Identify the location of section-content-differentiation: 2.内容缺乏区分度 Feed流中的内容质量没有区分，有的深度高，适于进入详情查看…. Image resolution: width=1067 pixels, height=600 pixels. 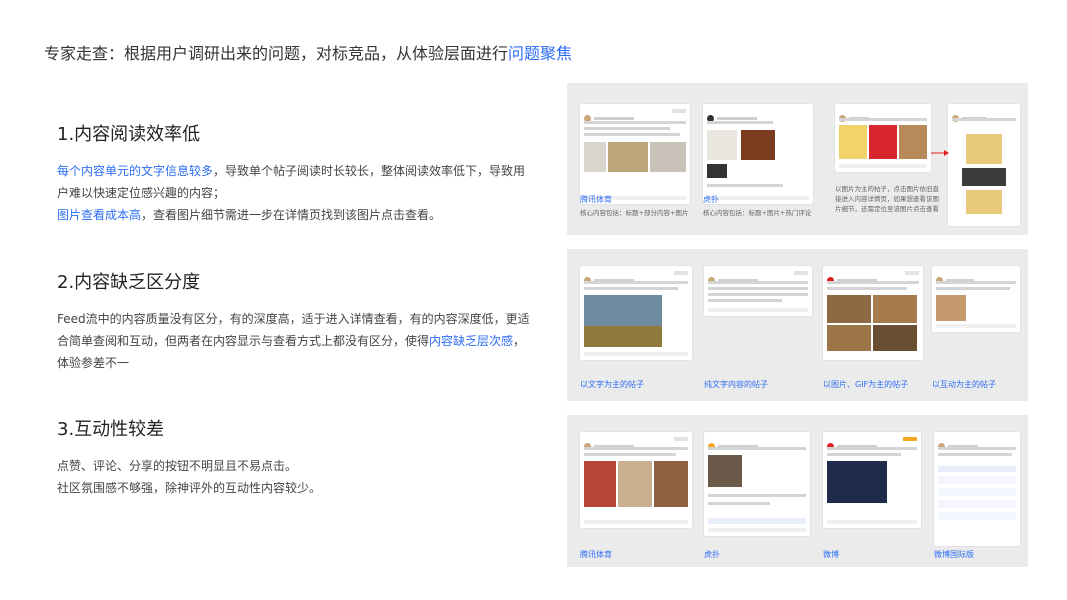
(294, 321).